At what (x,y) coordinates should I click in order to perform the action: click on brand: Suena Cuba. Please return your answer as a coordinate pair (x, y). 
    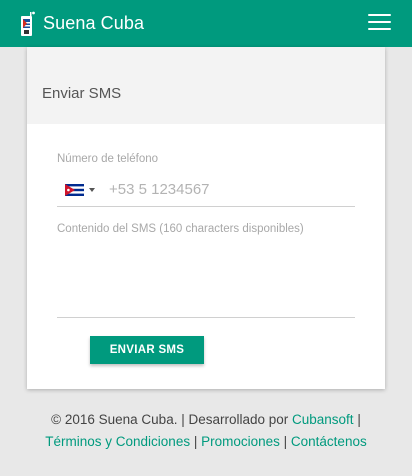
    Looking at the image, I should click on (81, 24).